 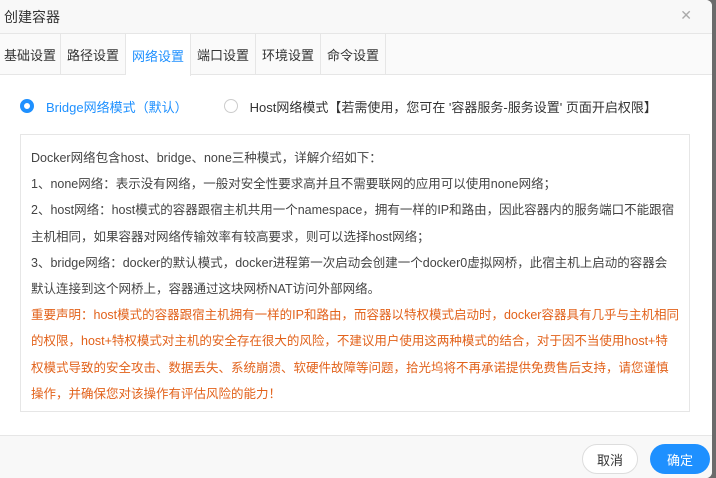 I want to click on radio-checked-icon, so click(x=27, y=106).